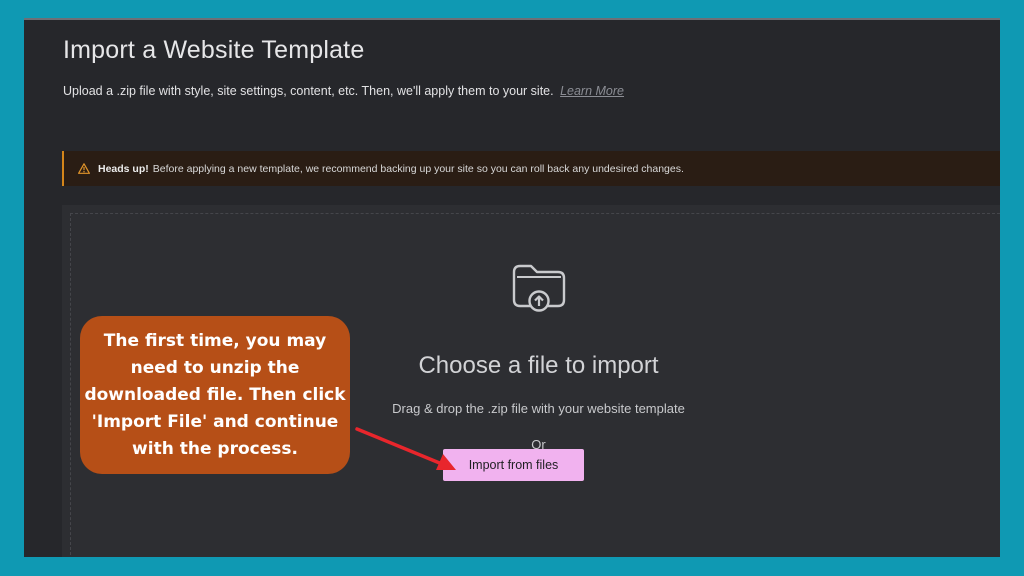 Image resolution: width=1024 pixels, height=576 pixels. What do you see at coordinates (592, 91) in the screenshot?
I see `learn-more-link: Learn More` at bounding box center [592, 91].